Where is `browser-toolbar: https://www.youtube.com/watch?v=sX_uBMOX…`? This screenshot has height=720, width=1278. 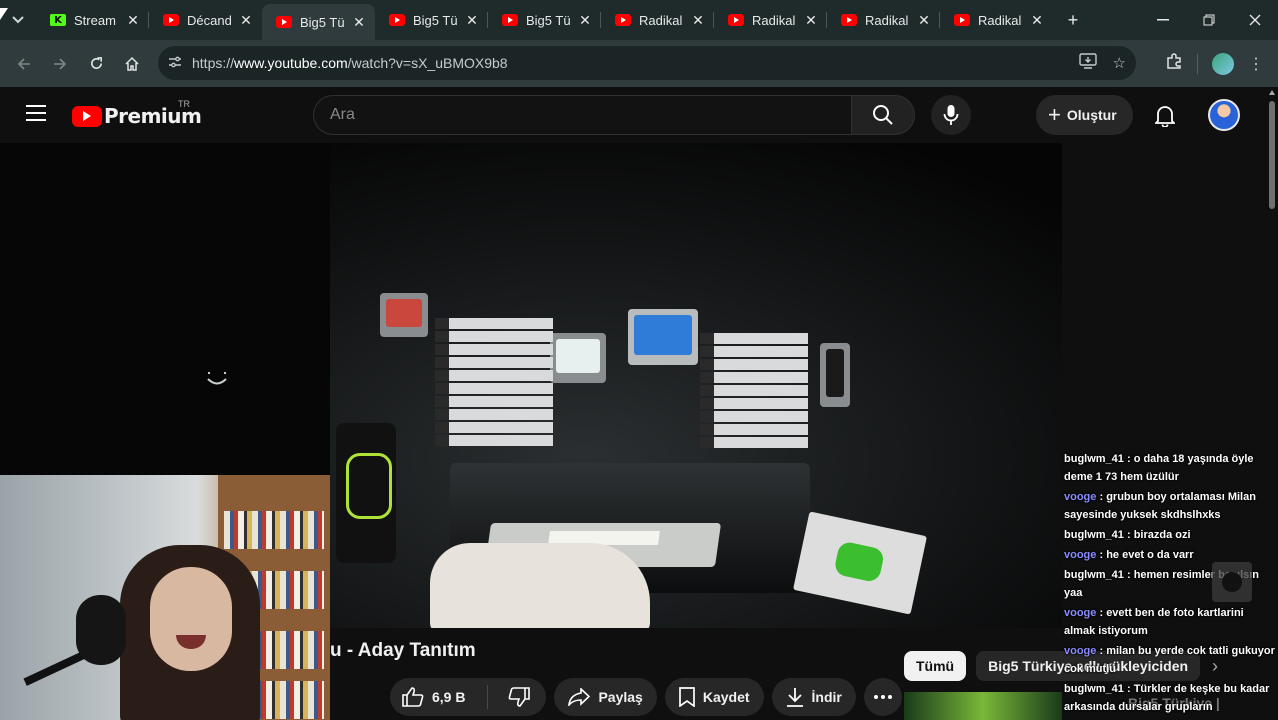
browser-toolbar: https://www.youtube.com/watch?v=sX_uBMOX… is located at coordinates (639, 63).